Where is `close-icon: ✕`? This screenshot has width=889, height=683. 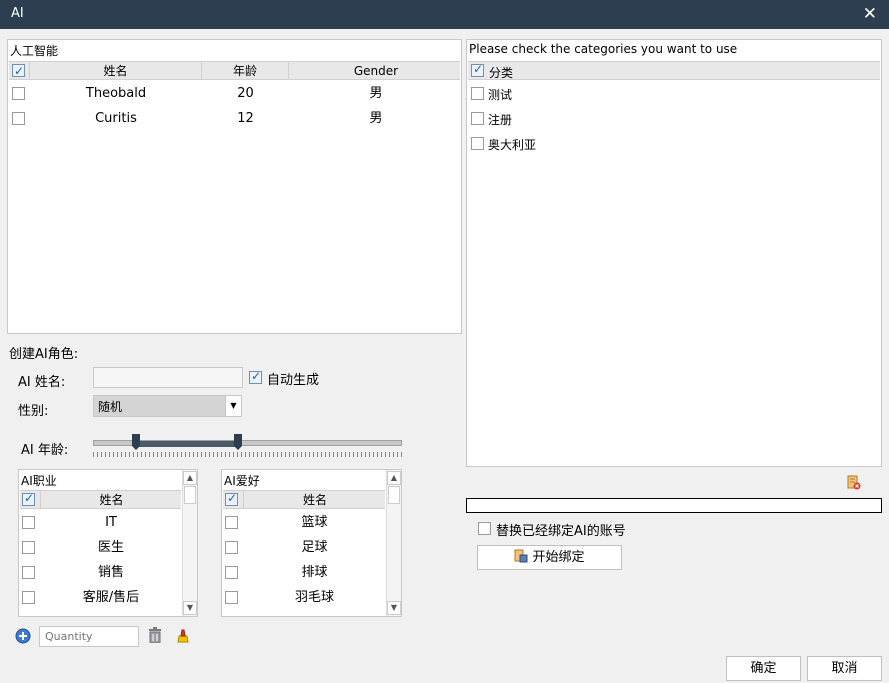 close-icon: ✕ is located at coordinates (870, 14).